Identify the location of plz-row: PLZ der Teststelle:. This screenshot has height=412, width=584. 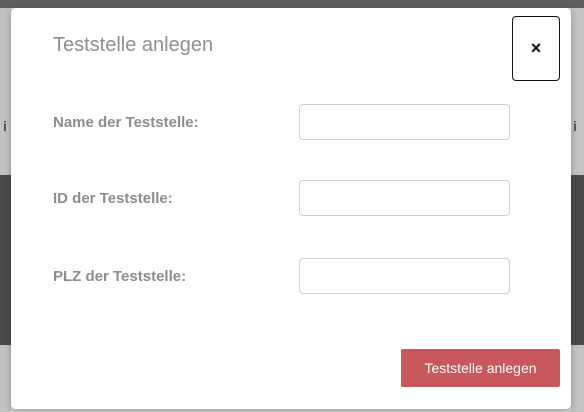
(288, 277).